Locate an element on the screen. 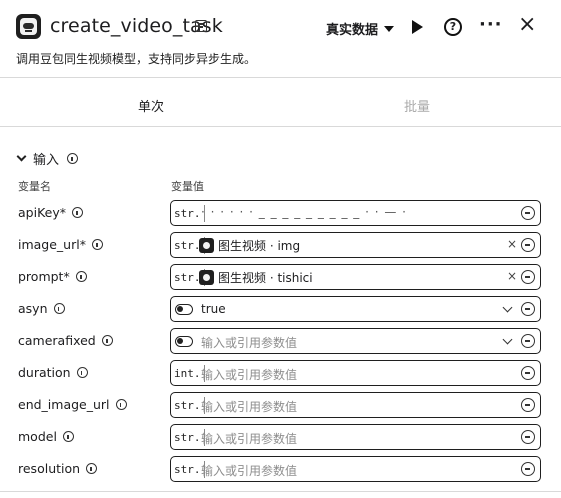  param-name: resolution is located at coordinates (49, 468).